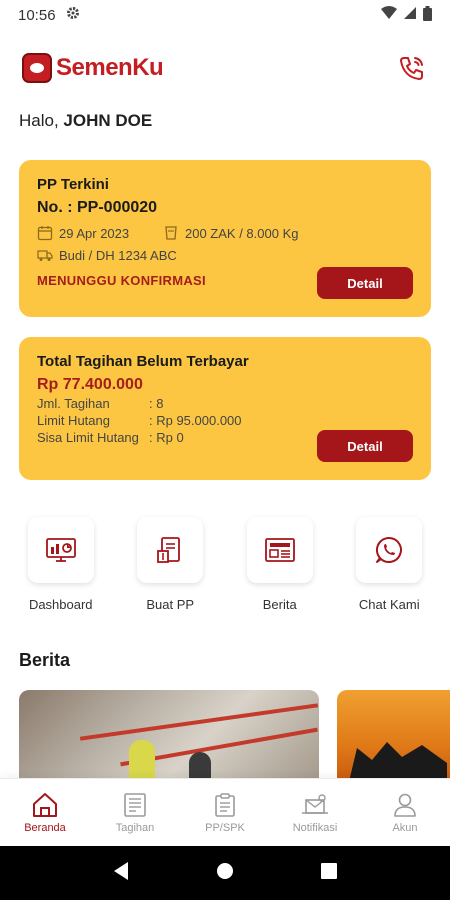  I want to click on greeting: Halo, JOHN DOE, so click(85, 121).